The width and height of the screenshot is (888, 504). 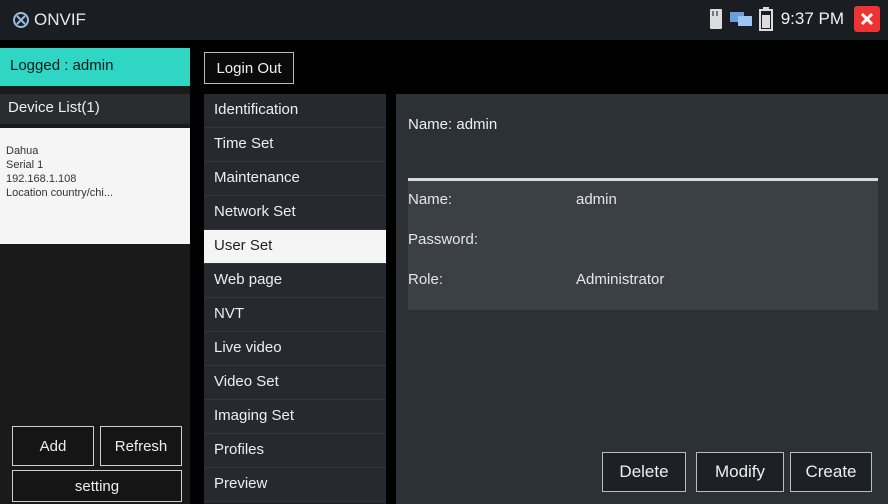 What do you see at coordinates (295, 111) in the screenshot?
I see `menu-item-identification: Identification` at bounding box center [295, 111].